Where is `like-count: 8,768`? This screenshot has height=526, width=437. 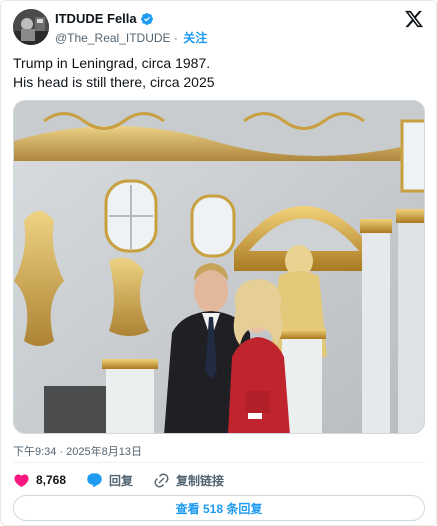
like-count: 8,768 is located at coordinates (51, 480).